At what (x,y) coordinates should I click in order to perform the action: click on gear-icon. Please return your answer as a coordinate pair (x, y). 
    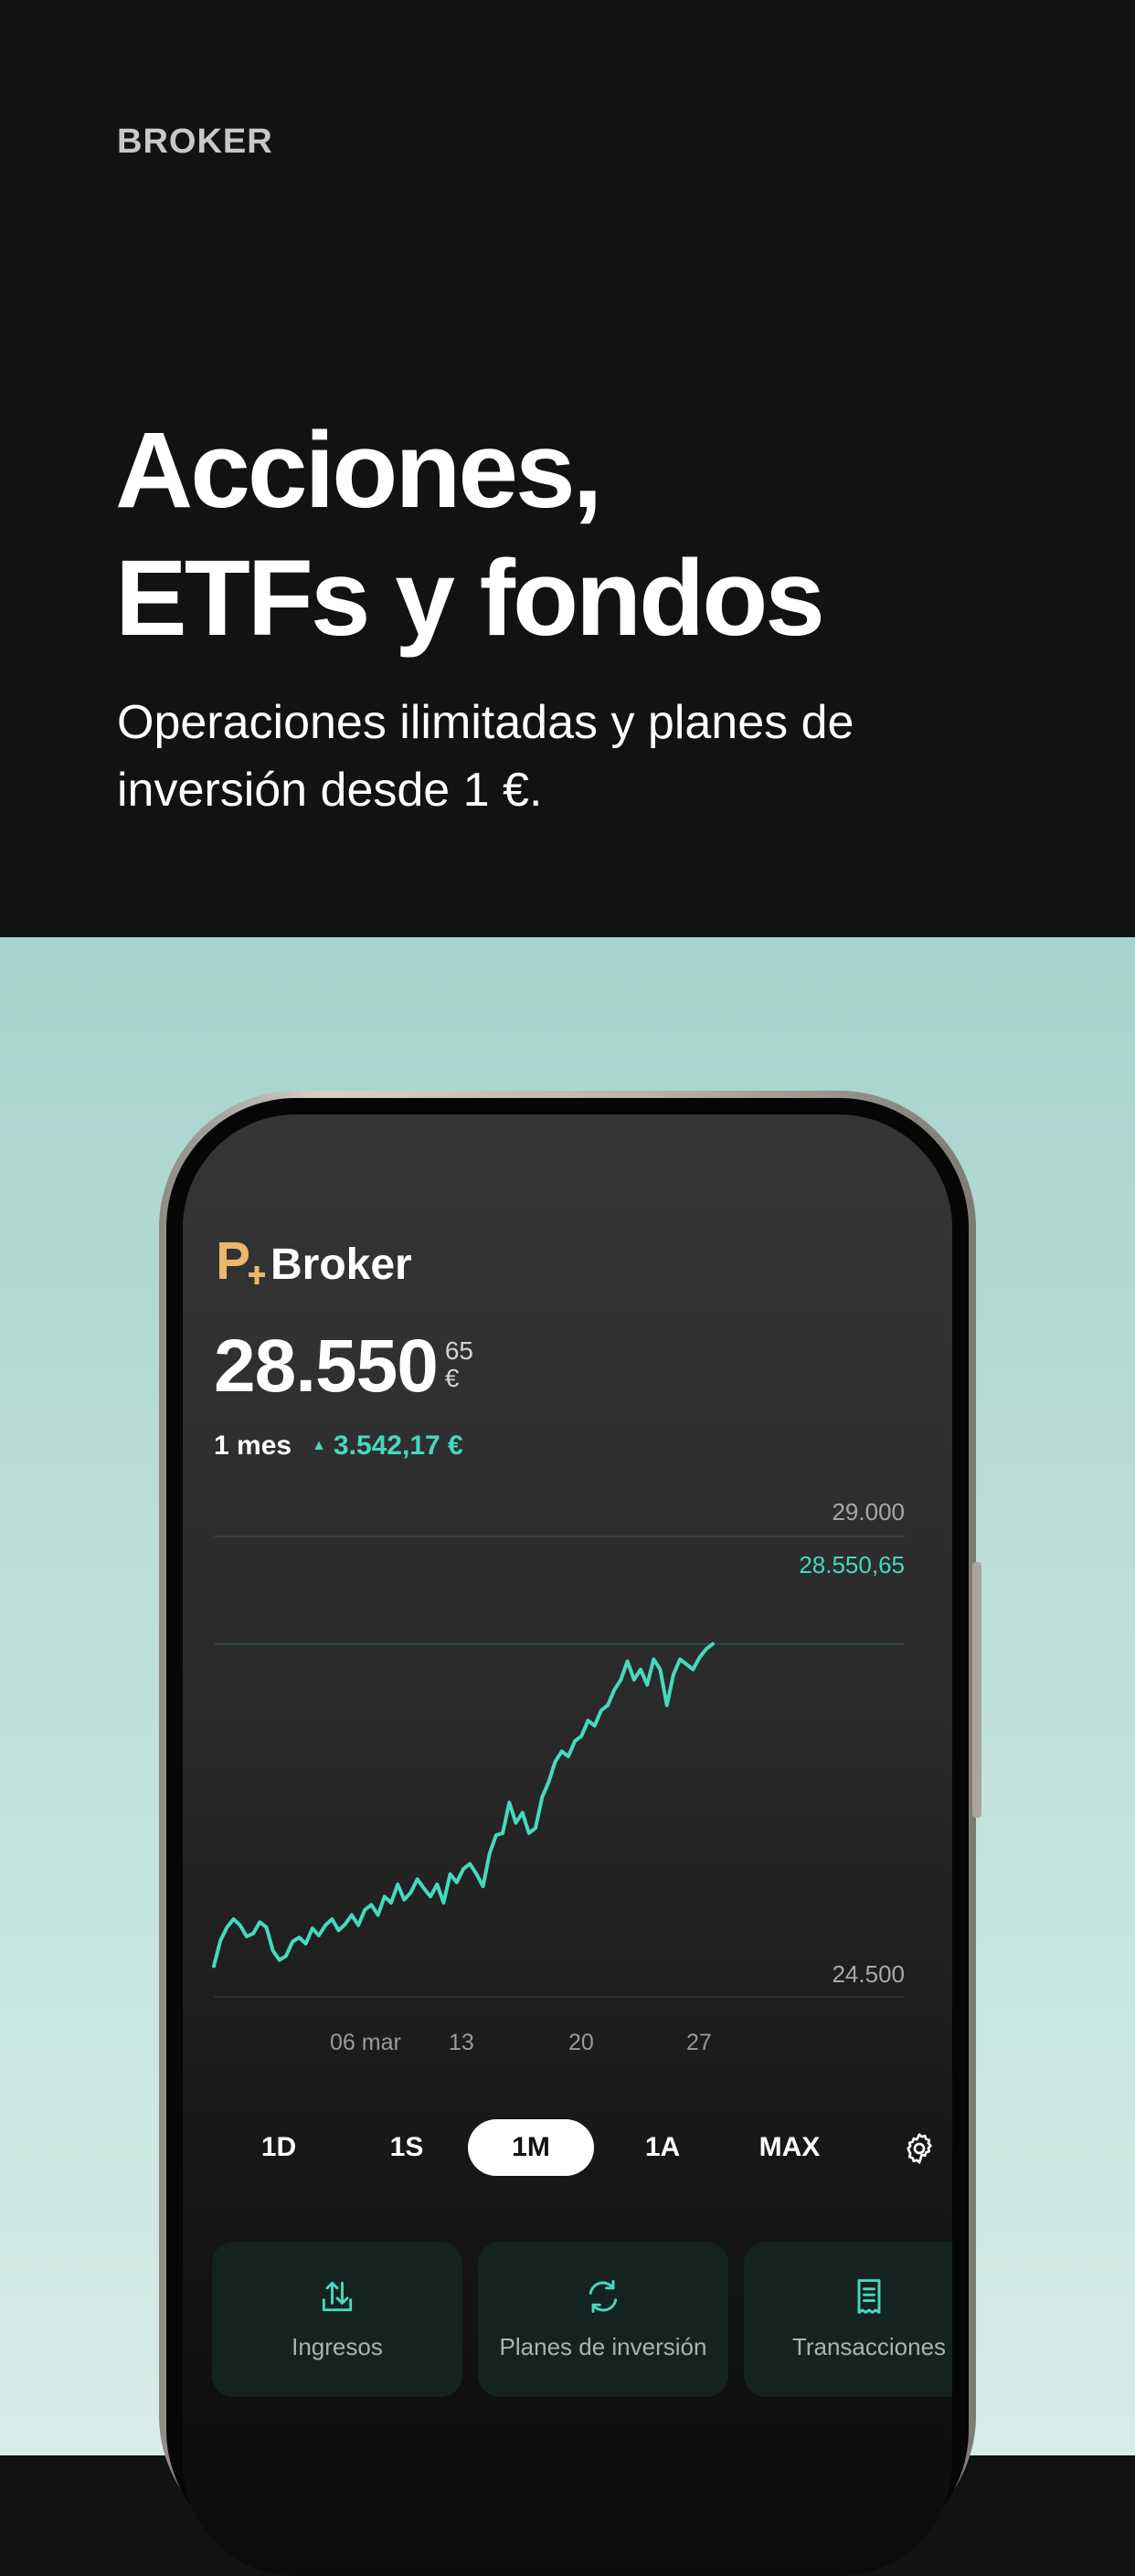
    Looking at the image, I should click on (919, 2148).